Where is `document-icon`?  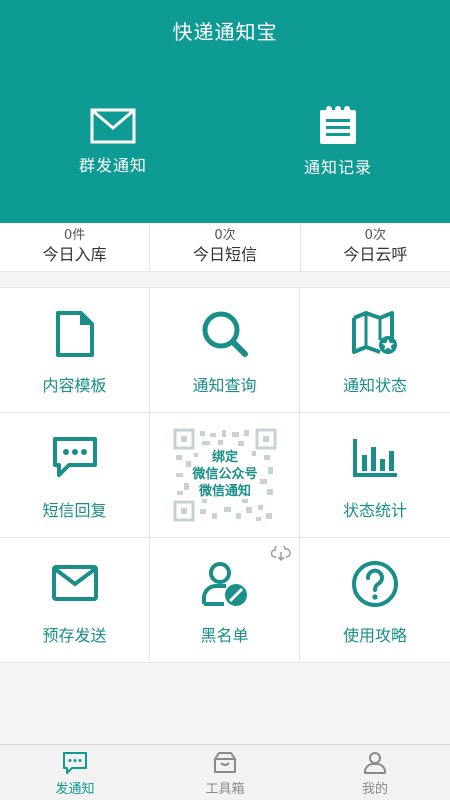 document-icon is located at coordinates (74, 334).